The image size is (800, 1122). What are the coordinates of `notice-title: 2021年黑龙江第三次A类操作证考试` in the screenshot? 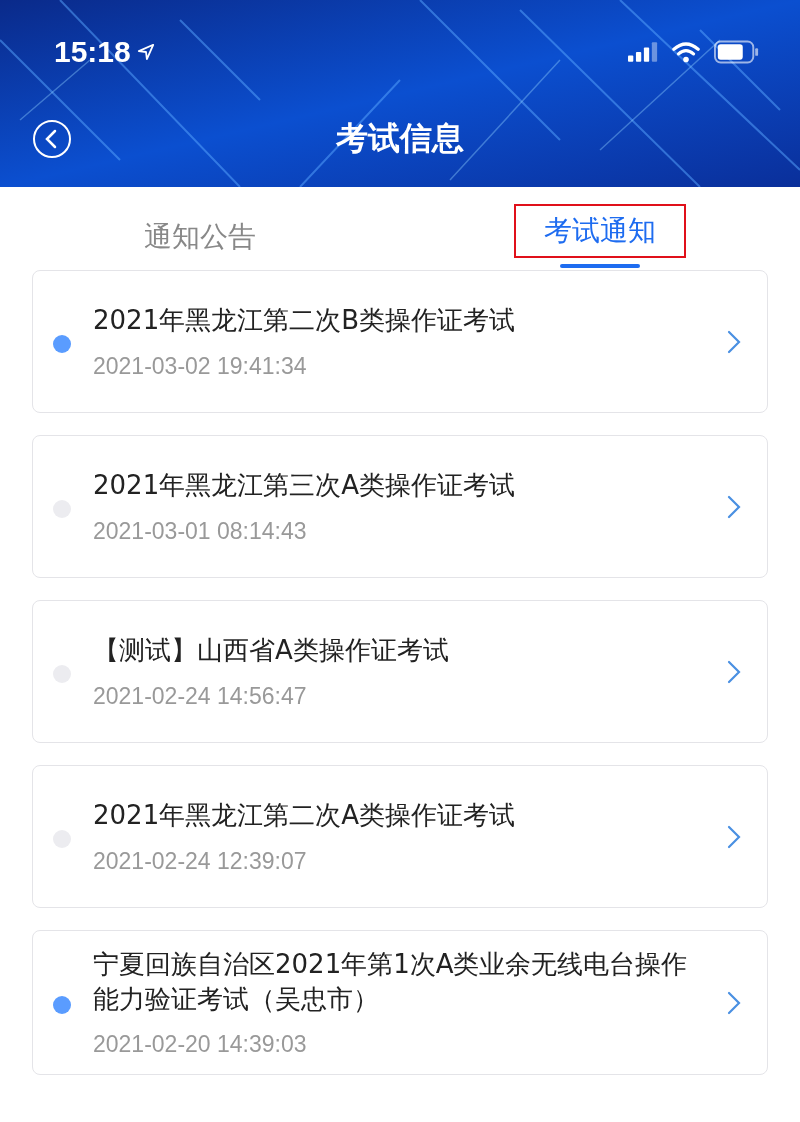 It's located at (304, 486).